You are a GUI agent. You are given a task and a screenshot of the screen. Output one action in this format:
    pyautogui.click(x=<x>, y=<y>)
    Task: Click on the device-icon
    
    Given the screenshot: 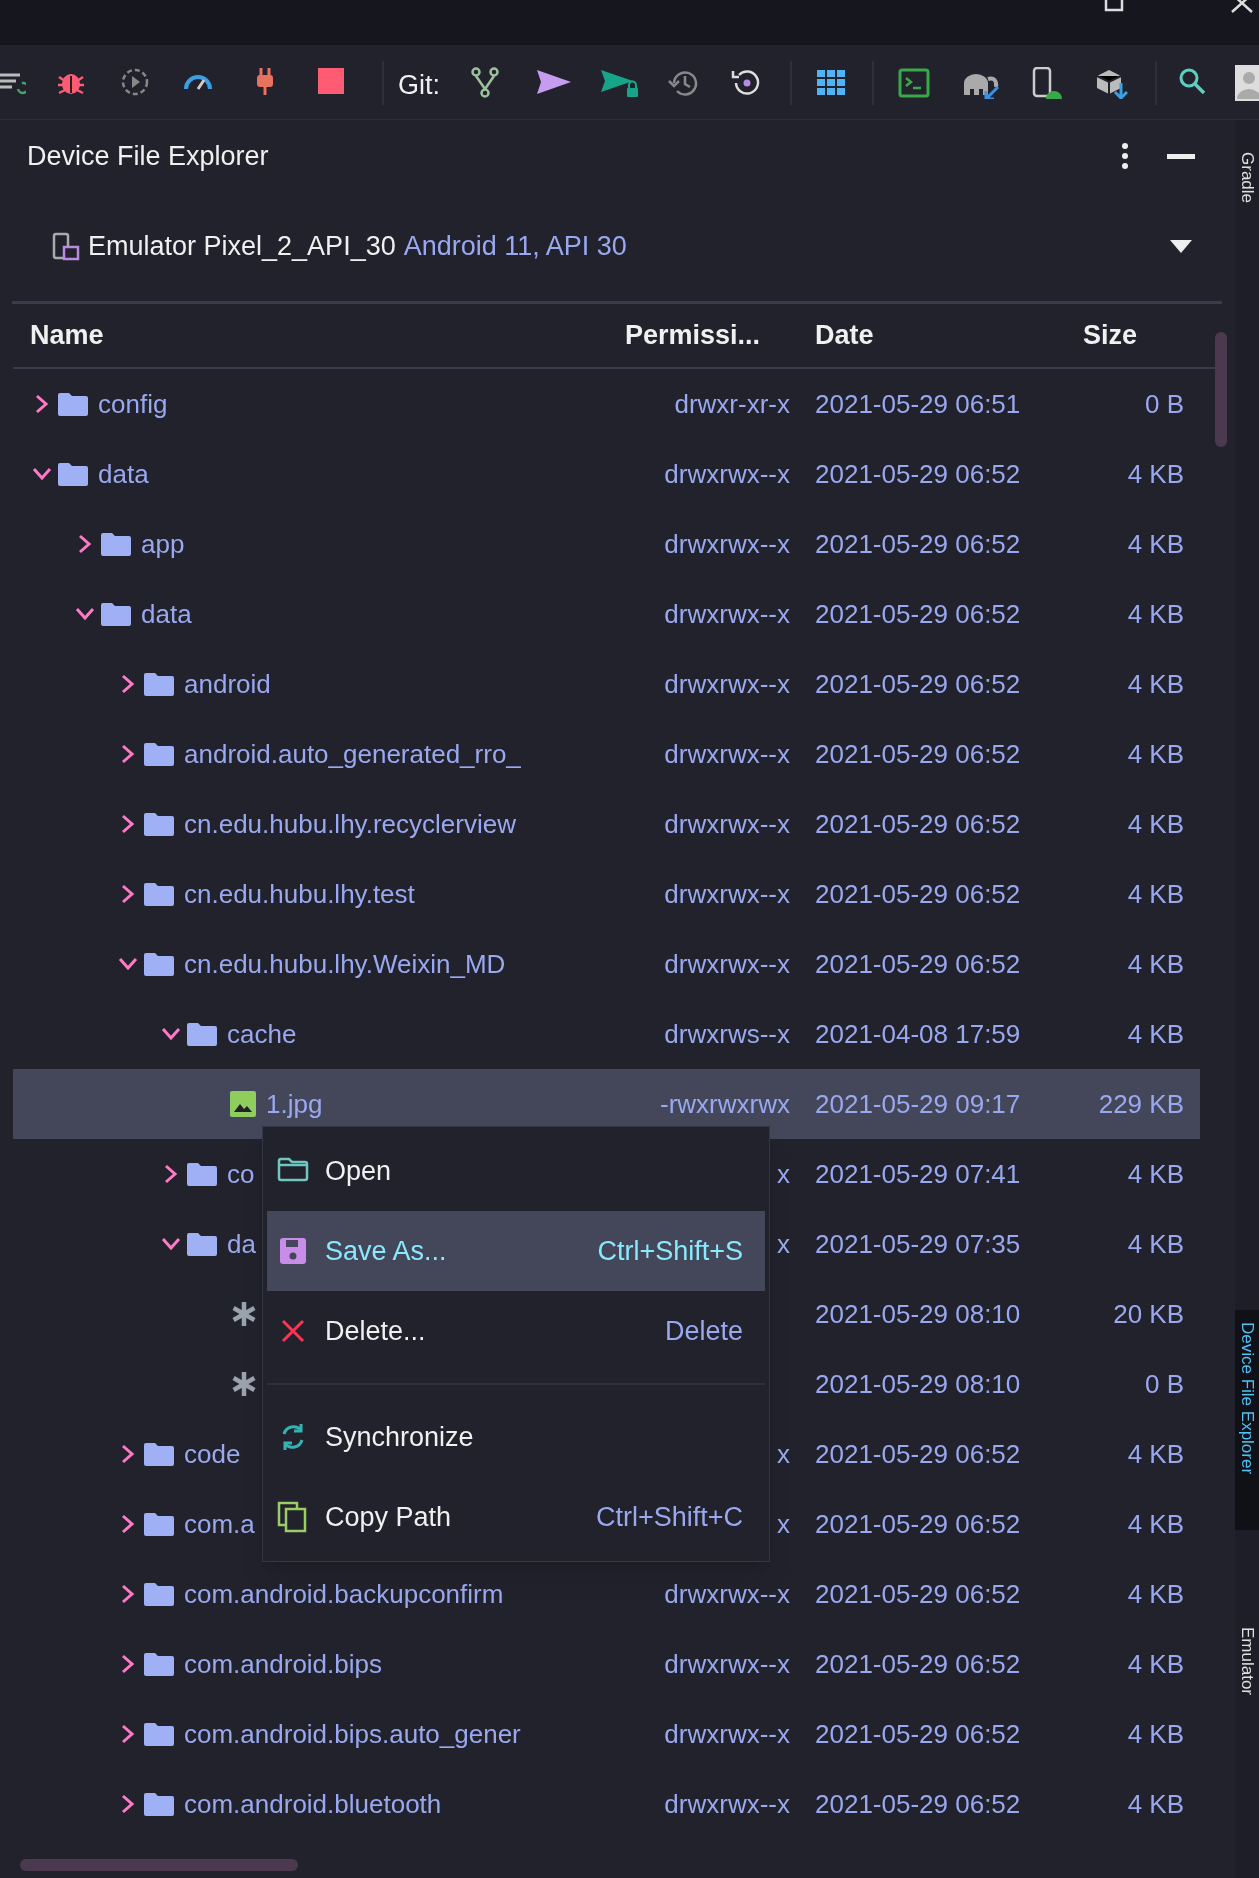 What is the action you would take?
    pyautogui.click(x=66, y=246)
    